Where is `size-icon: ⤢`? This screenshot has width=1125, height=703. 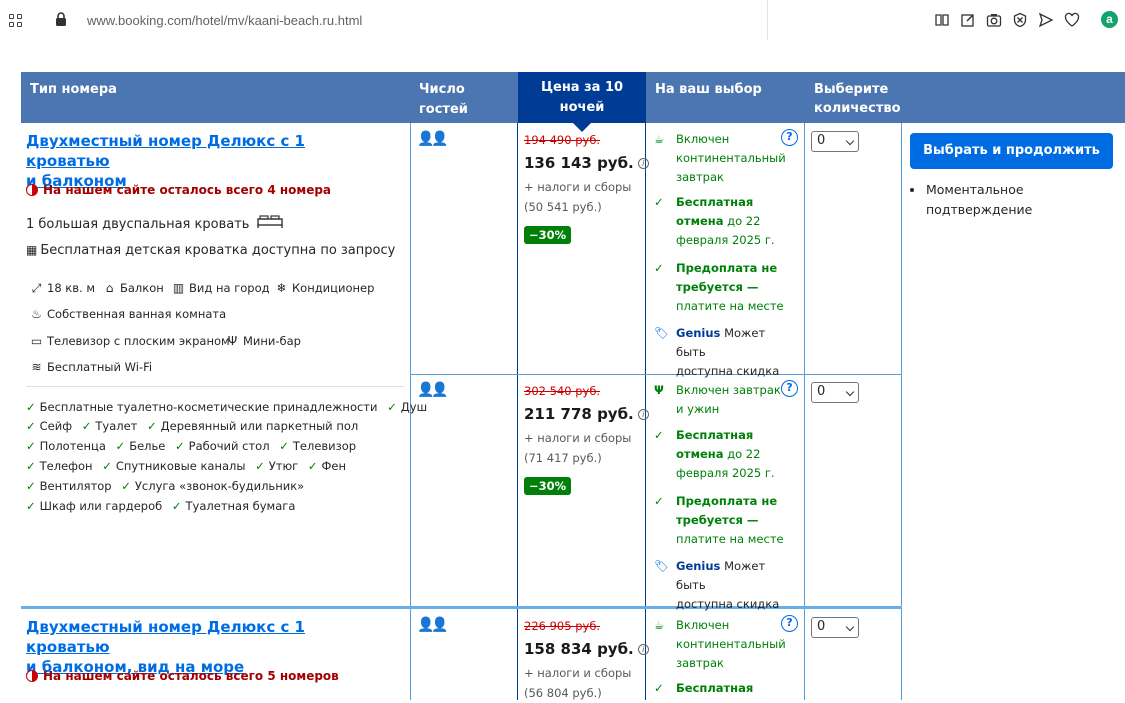 size-icon: ⤢ is located at coordinates (36, 288).